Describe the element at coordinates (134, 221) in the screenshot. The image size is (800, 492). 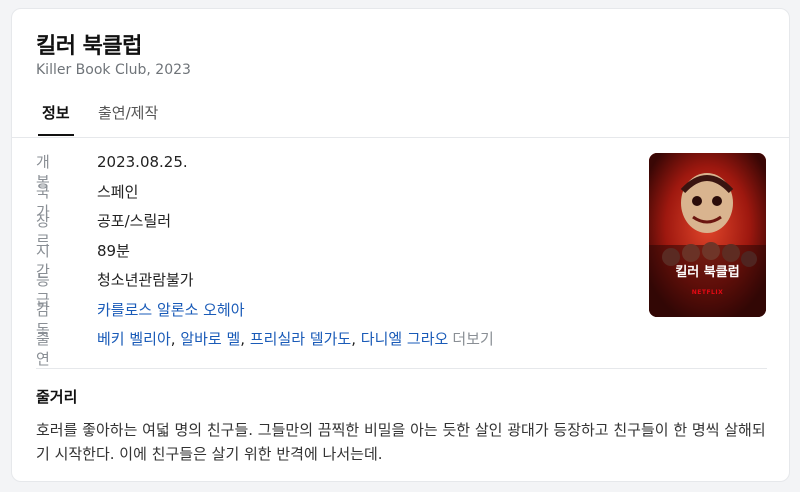
I see `genre: 공포/스릴러` at that location.